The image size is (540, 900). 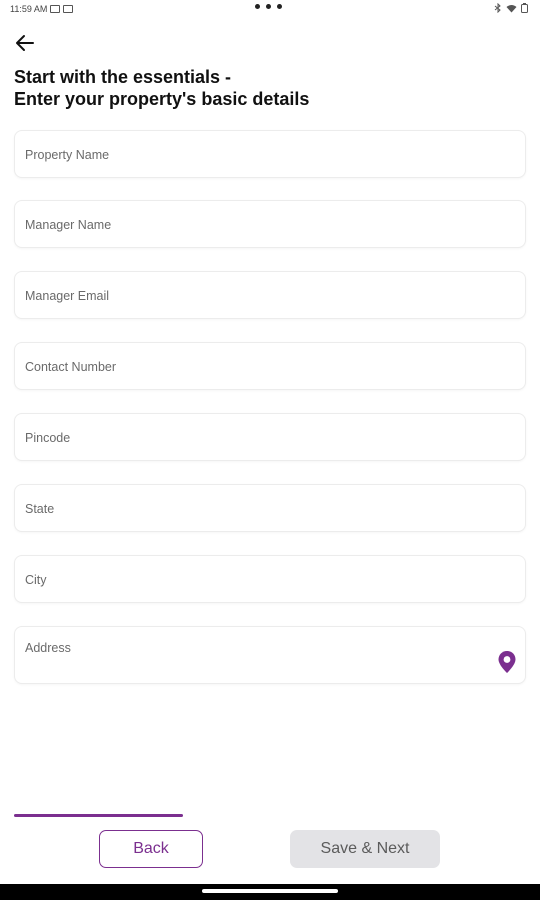 I want to click on page-title-line-2: Enter your property's basic details, so click(x=162, y=99).